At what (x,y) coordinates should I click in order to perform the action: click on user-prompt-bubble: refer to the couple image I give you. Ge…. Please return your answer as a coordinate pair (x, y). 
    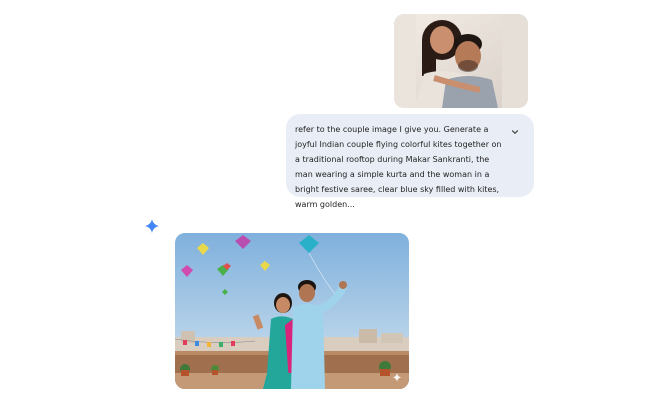
    Looking at the image, I should click on (410, 161).